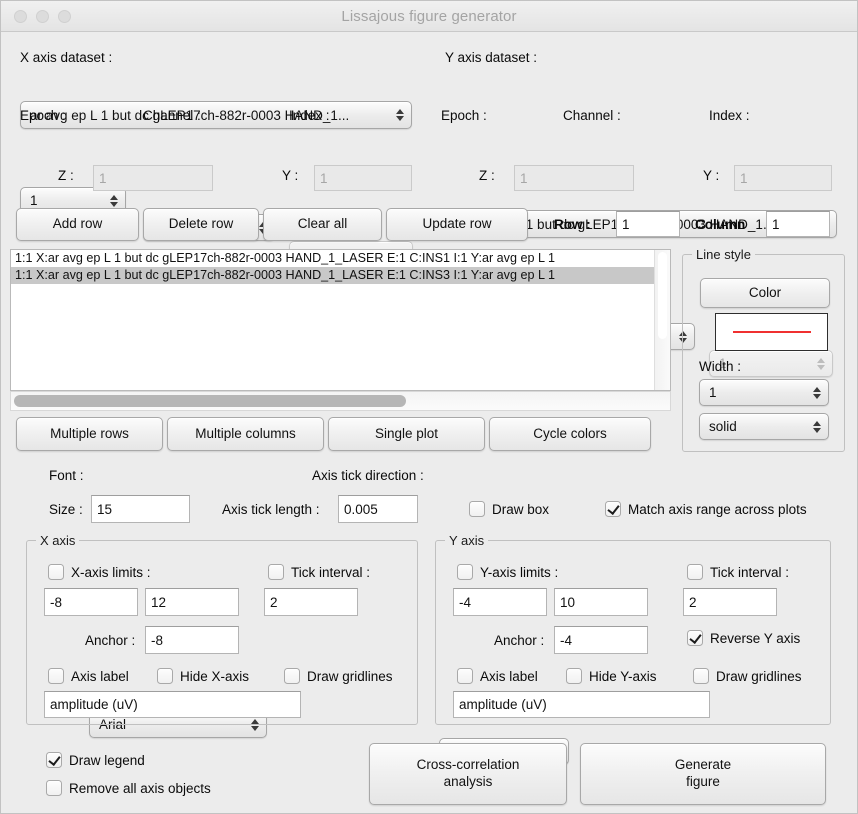  I want to click on hide-y-axis-label: Hide Y-axis, so click(623, 676).